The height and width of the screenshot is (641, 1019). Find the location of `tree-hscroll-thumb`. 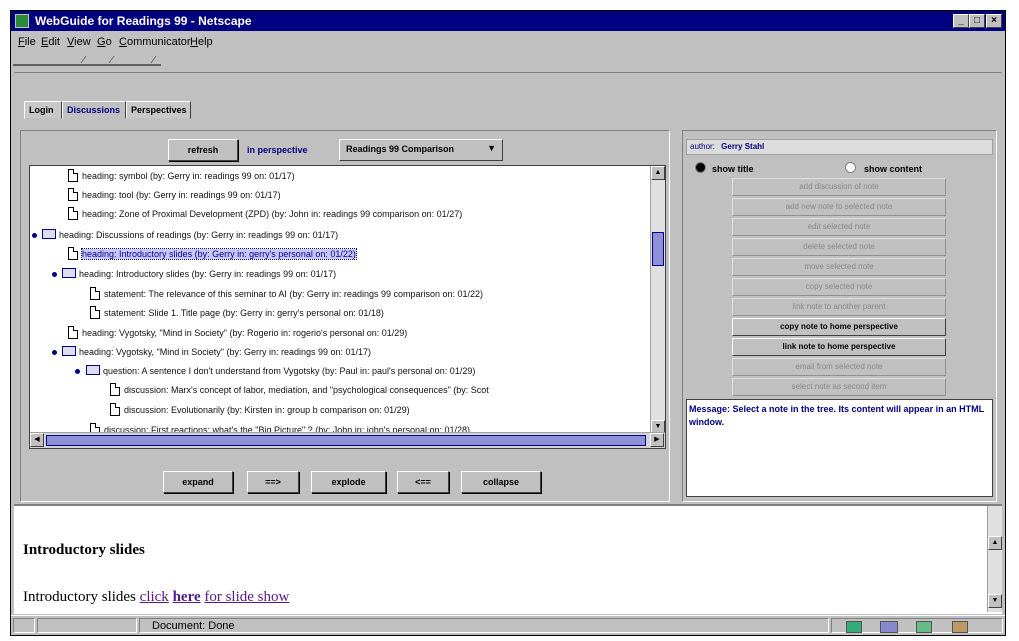

tree-hscroll-thumb is located at coordinates (346, 440).